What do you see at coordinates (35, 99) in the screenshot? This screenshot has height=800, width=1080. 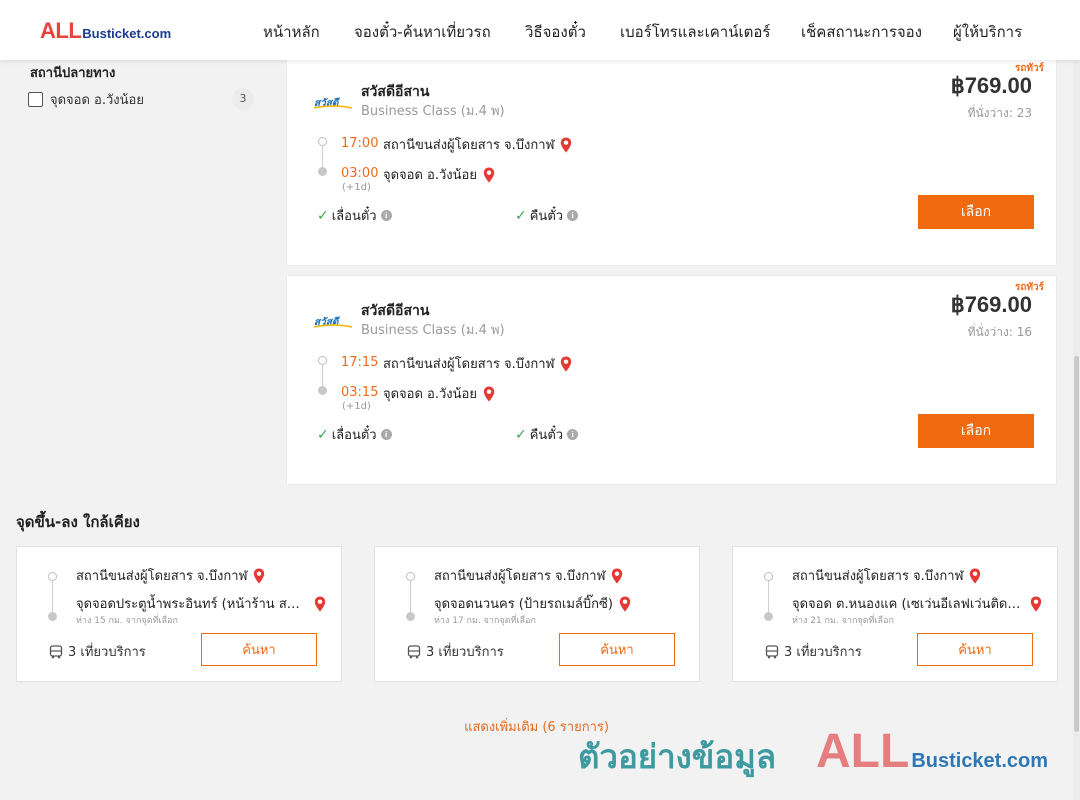 I see `filter-checkbox` at bounding box center [35, 99].